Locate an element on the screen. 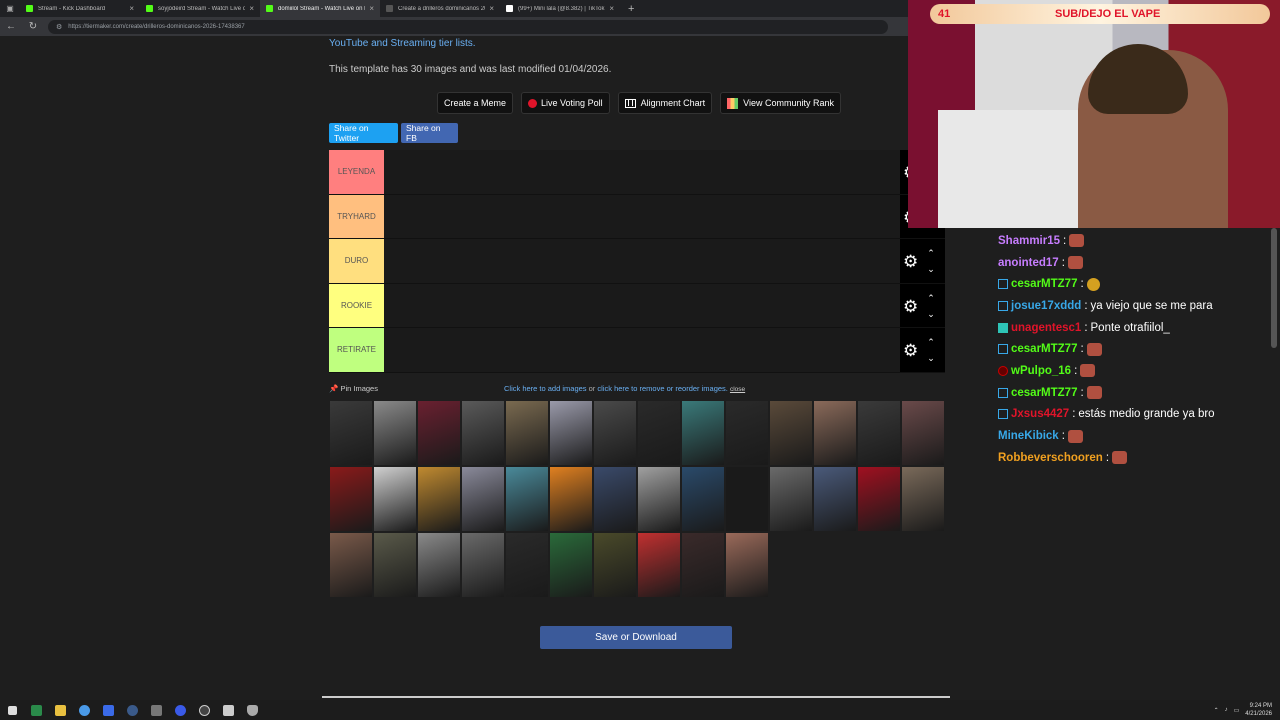 The width and height of the screenshot is (1280, 720). chat-username: josue17xddd is located at coordinates (1046, 306).